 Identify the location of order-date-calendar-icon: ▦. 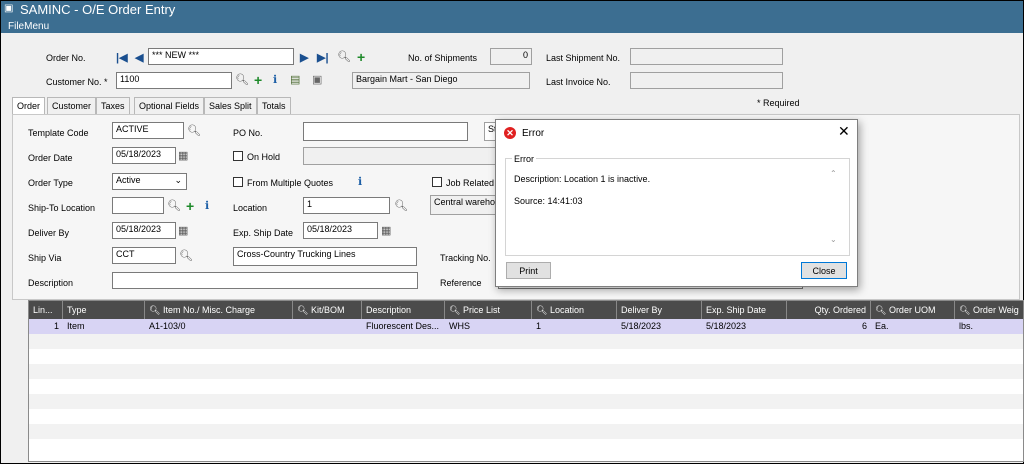
(183, 156).